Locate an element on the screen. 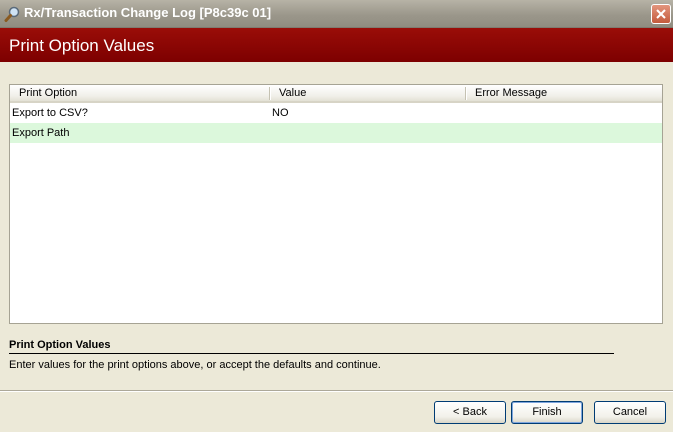  cell-value: NO is located at coordinates (280, 113).